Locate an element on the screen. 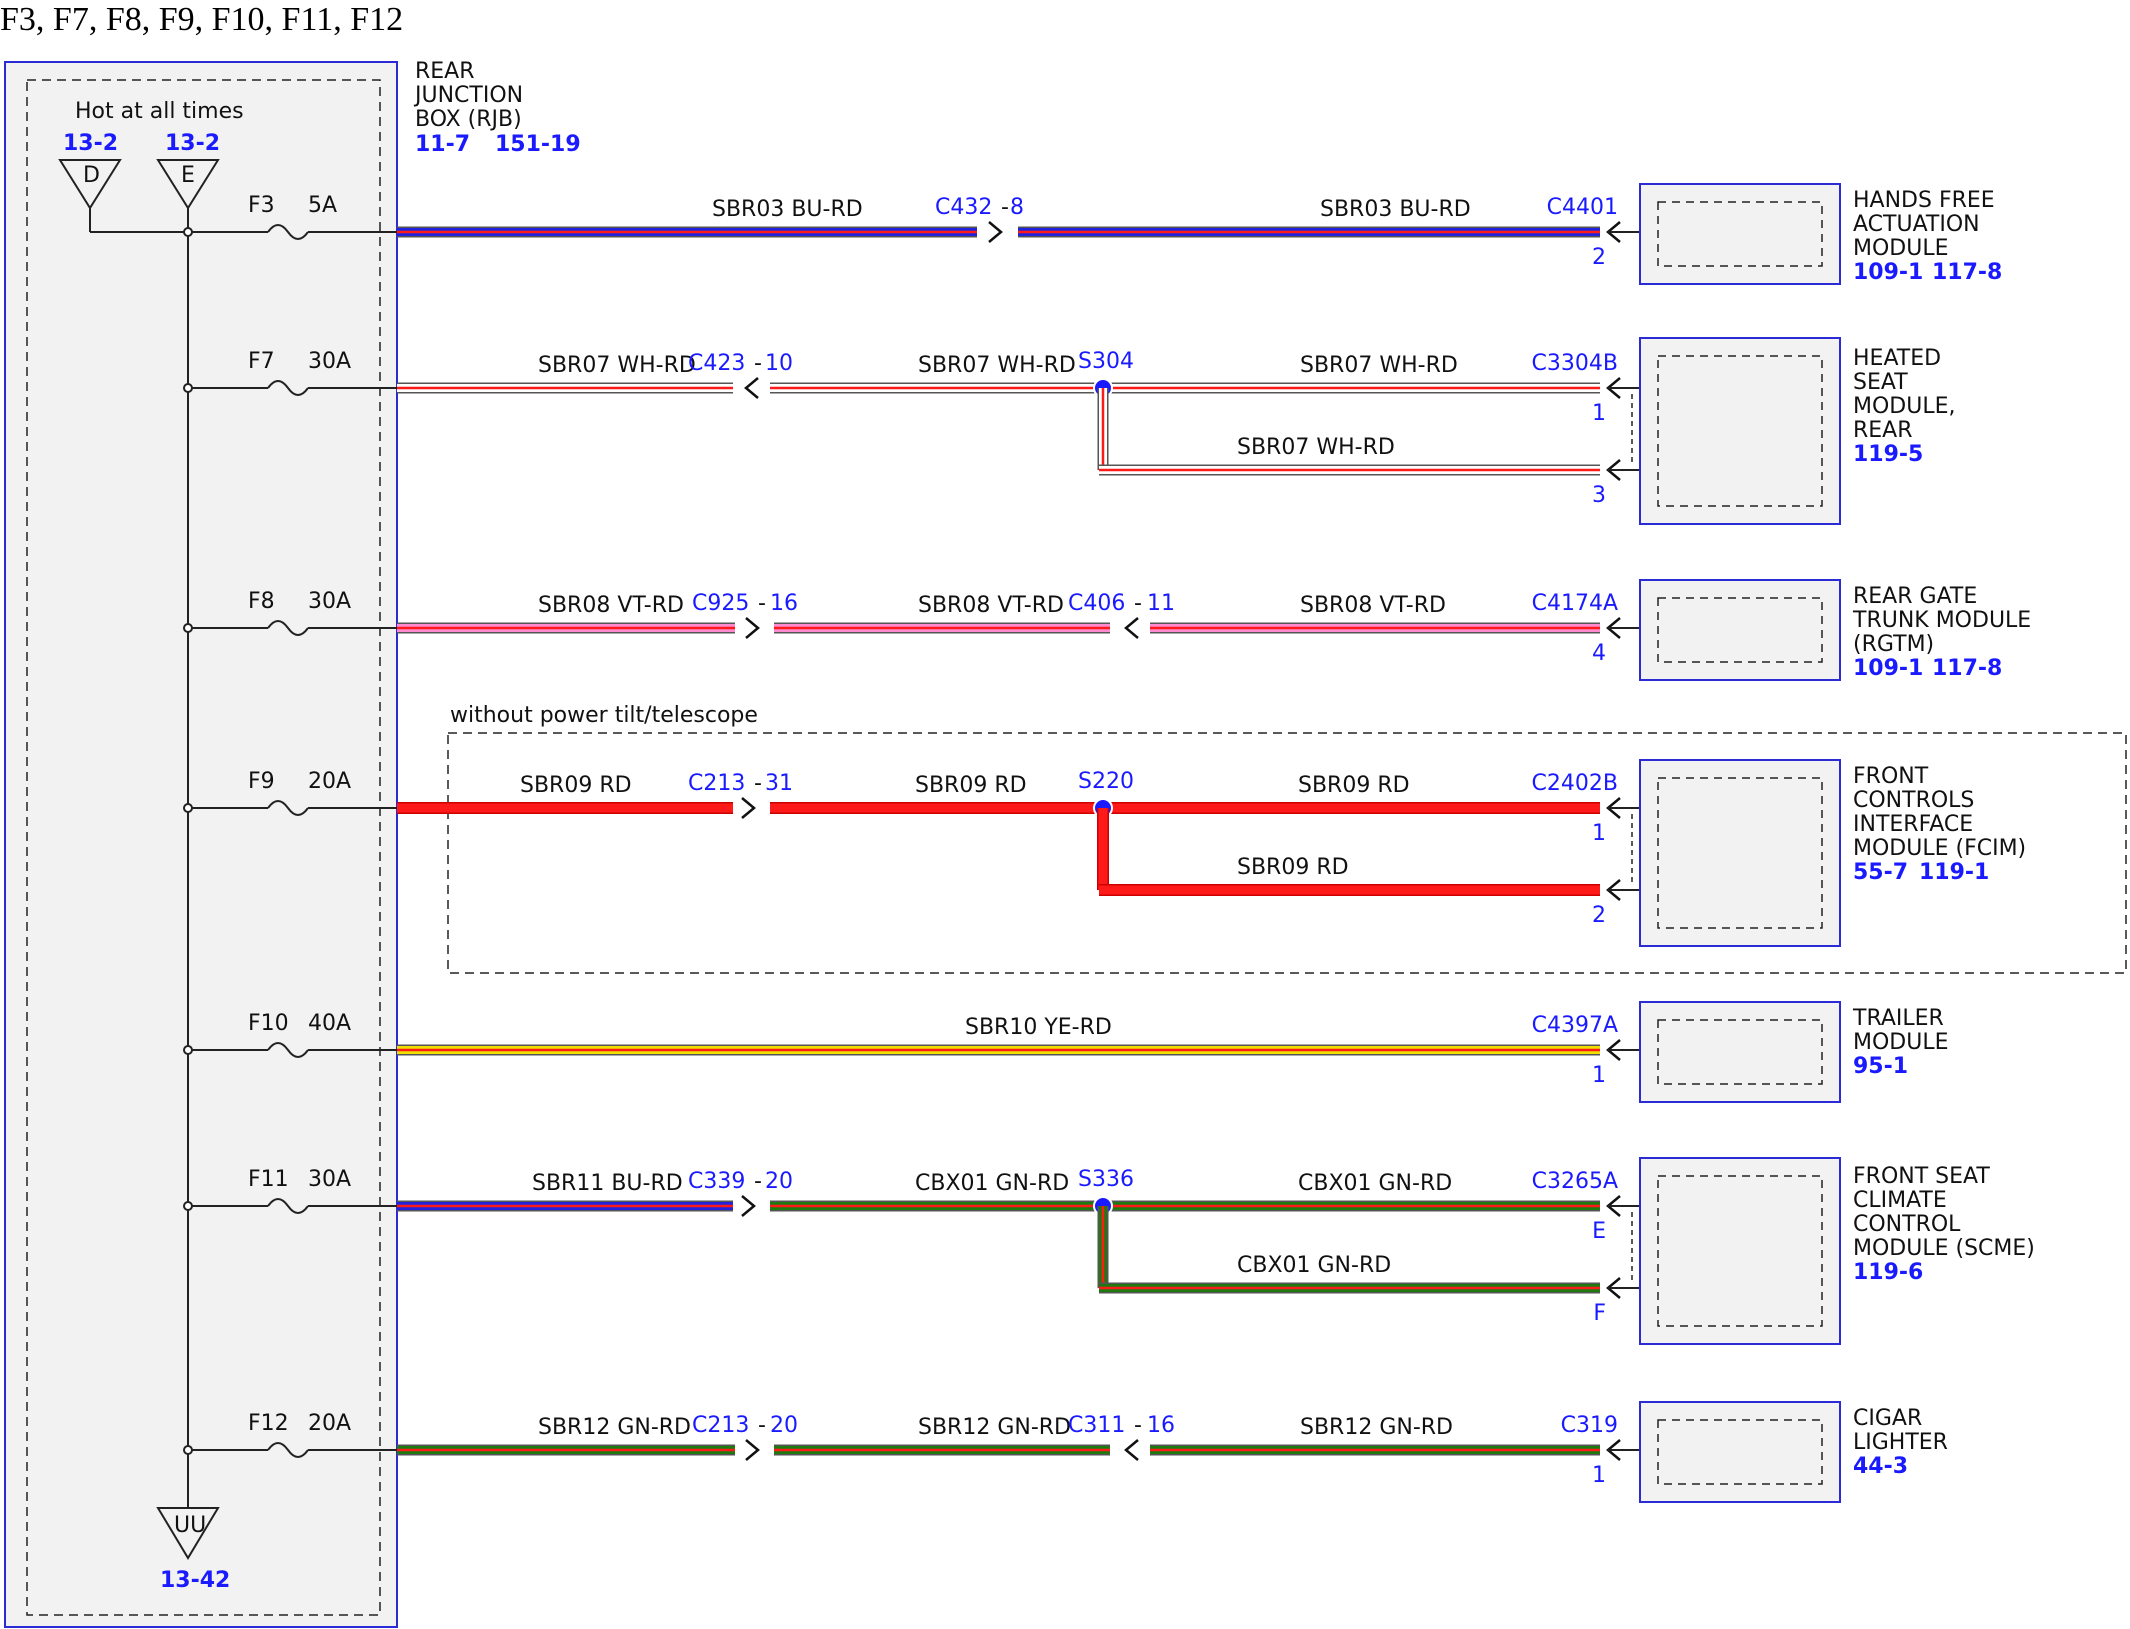 The height and width of the screenshot is (1629, 2130). wire-label: SBR11 BU-RD is located at coordinates (607, 1183).